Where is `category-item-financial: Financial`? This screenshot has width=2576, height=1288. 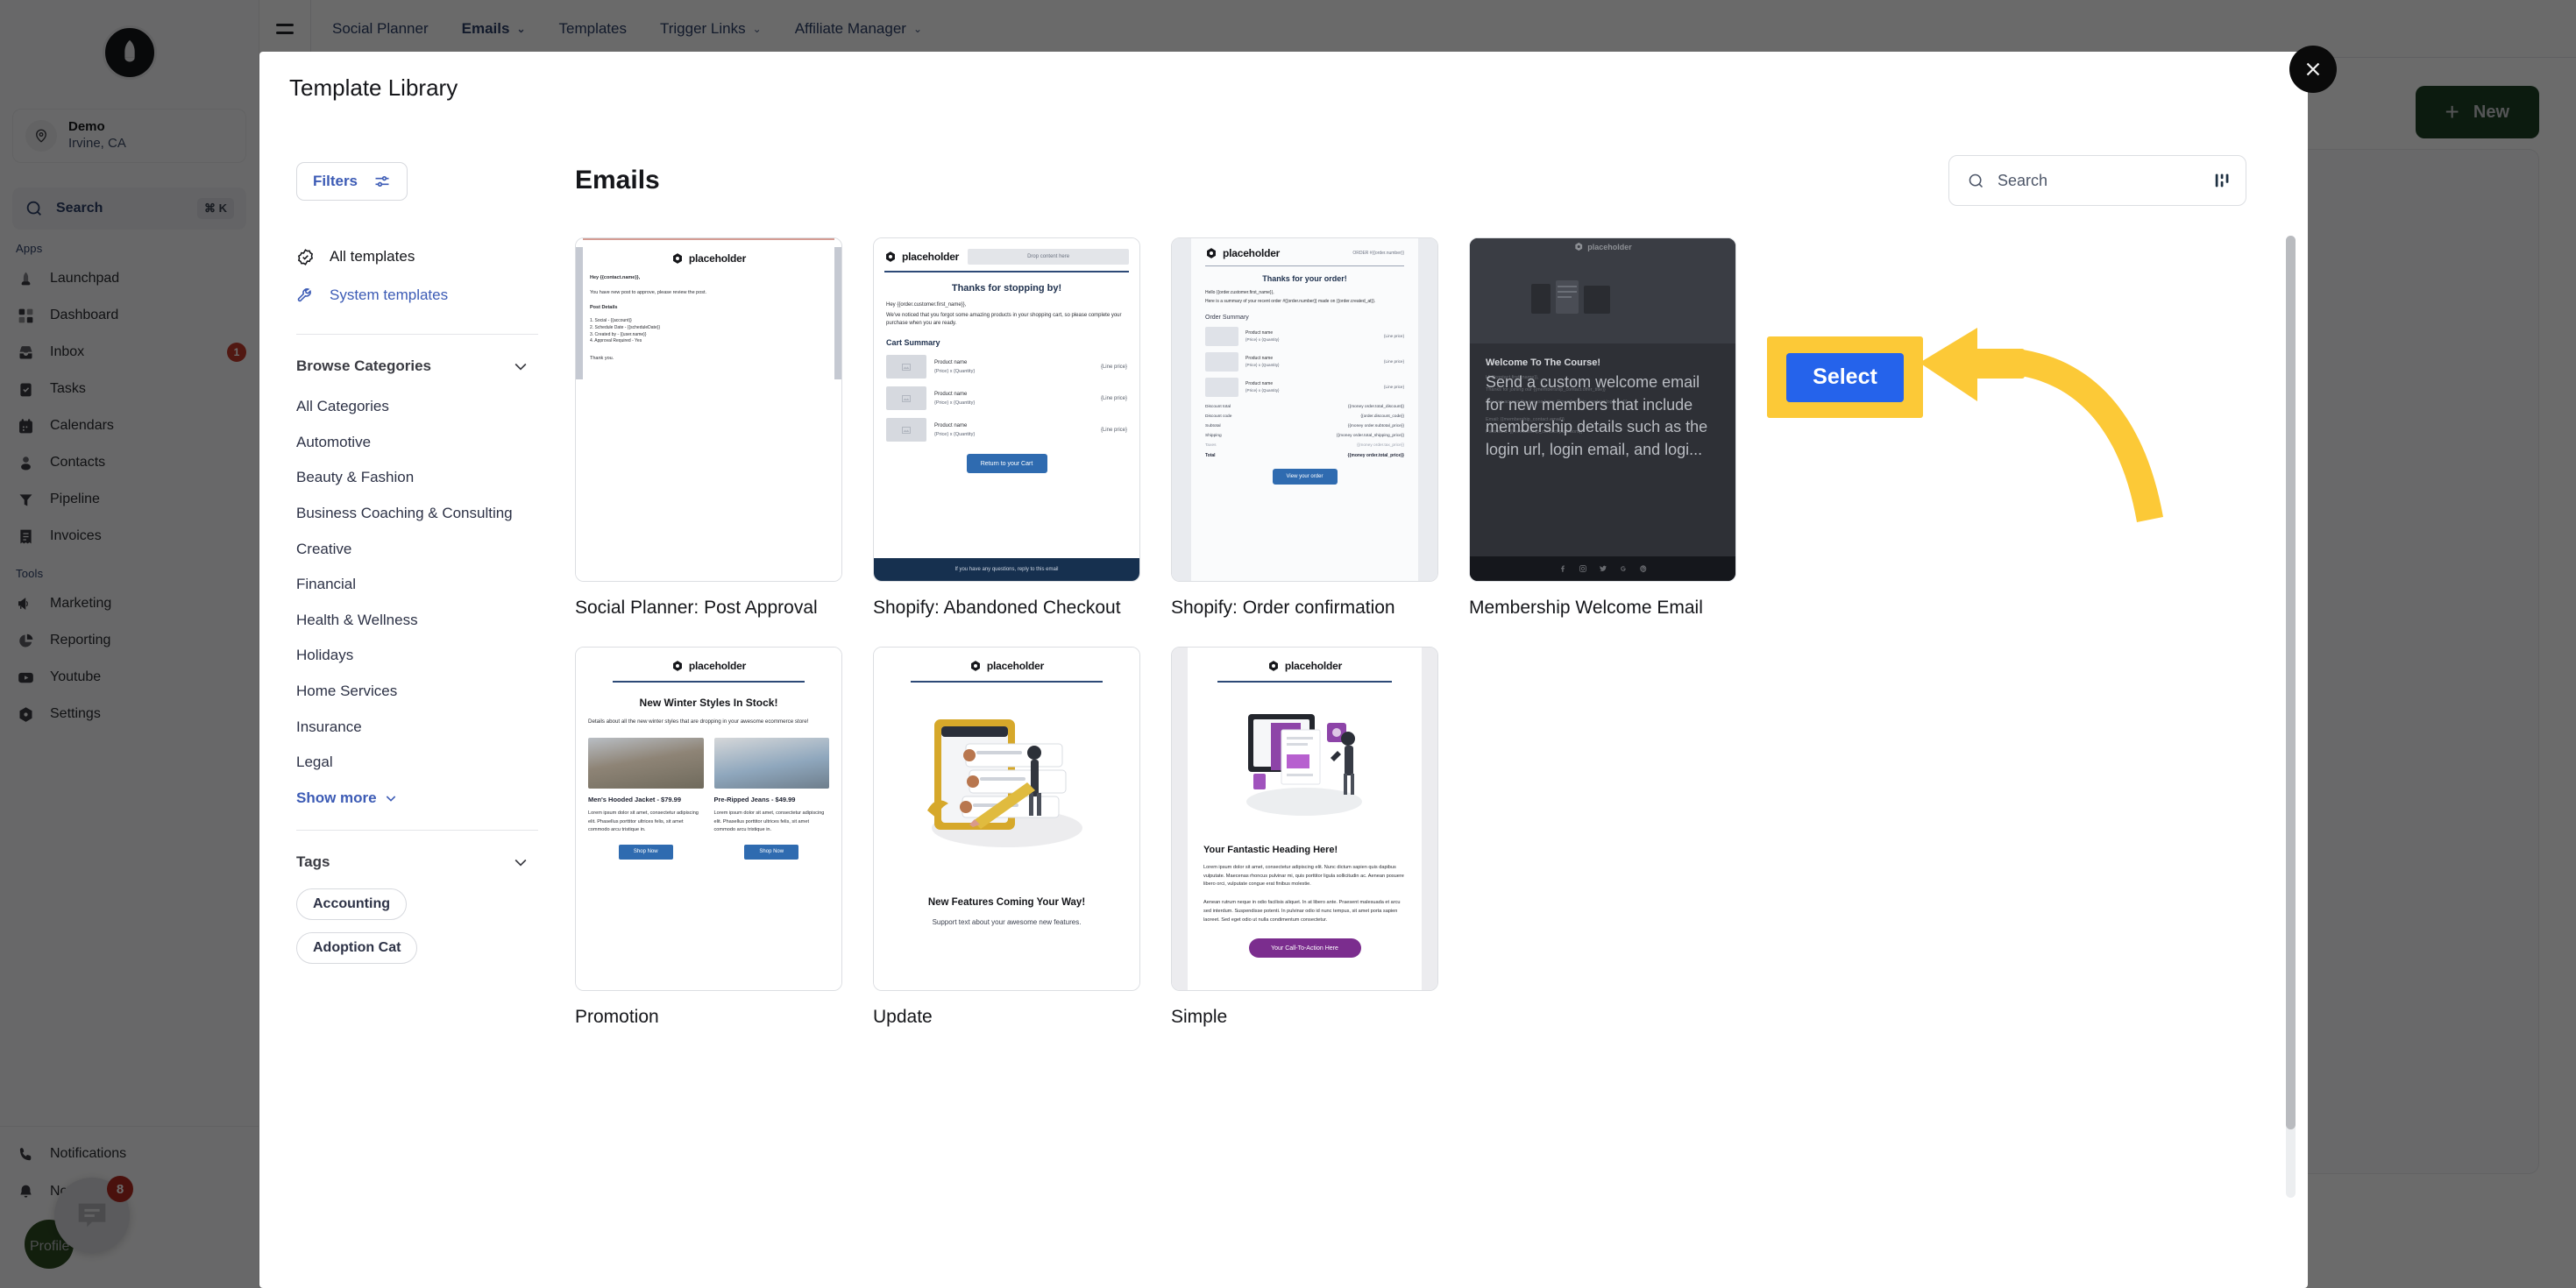
category-item-financial: Financial is located at coordinates (405, 585).